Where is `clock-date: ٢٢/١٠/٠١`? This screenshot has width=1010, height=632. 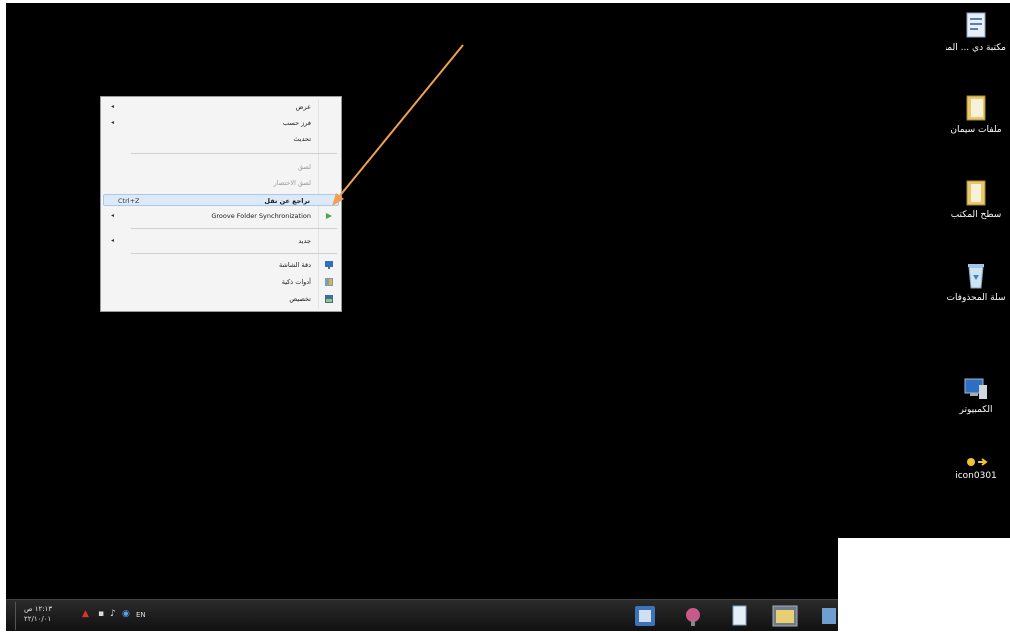 clock-date: ٢٢/١٠/٠١ is located at coordinates (38, 619).